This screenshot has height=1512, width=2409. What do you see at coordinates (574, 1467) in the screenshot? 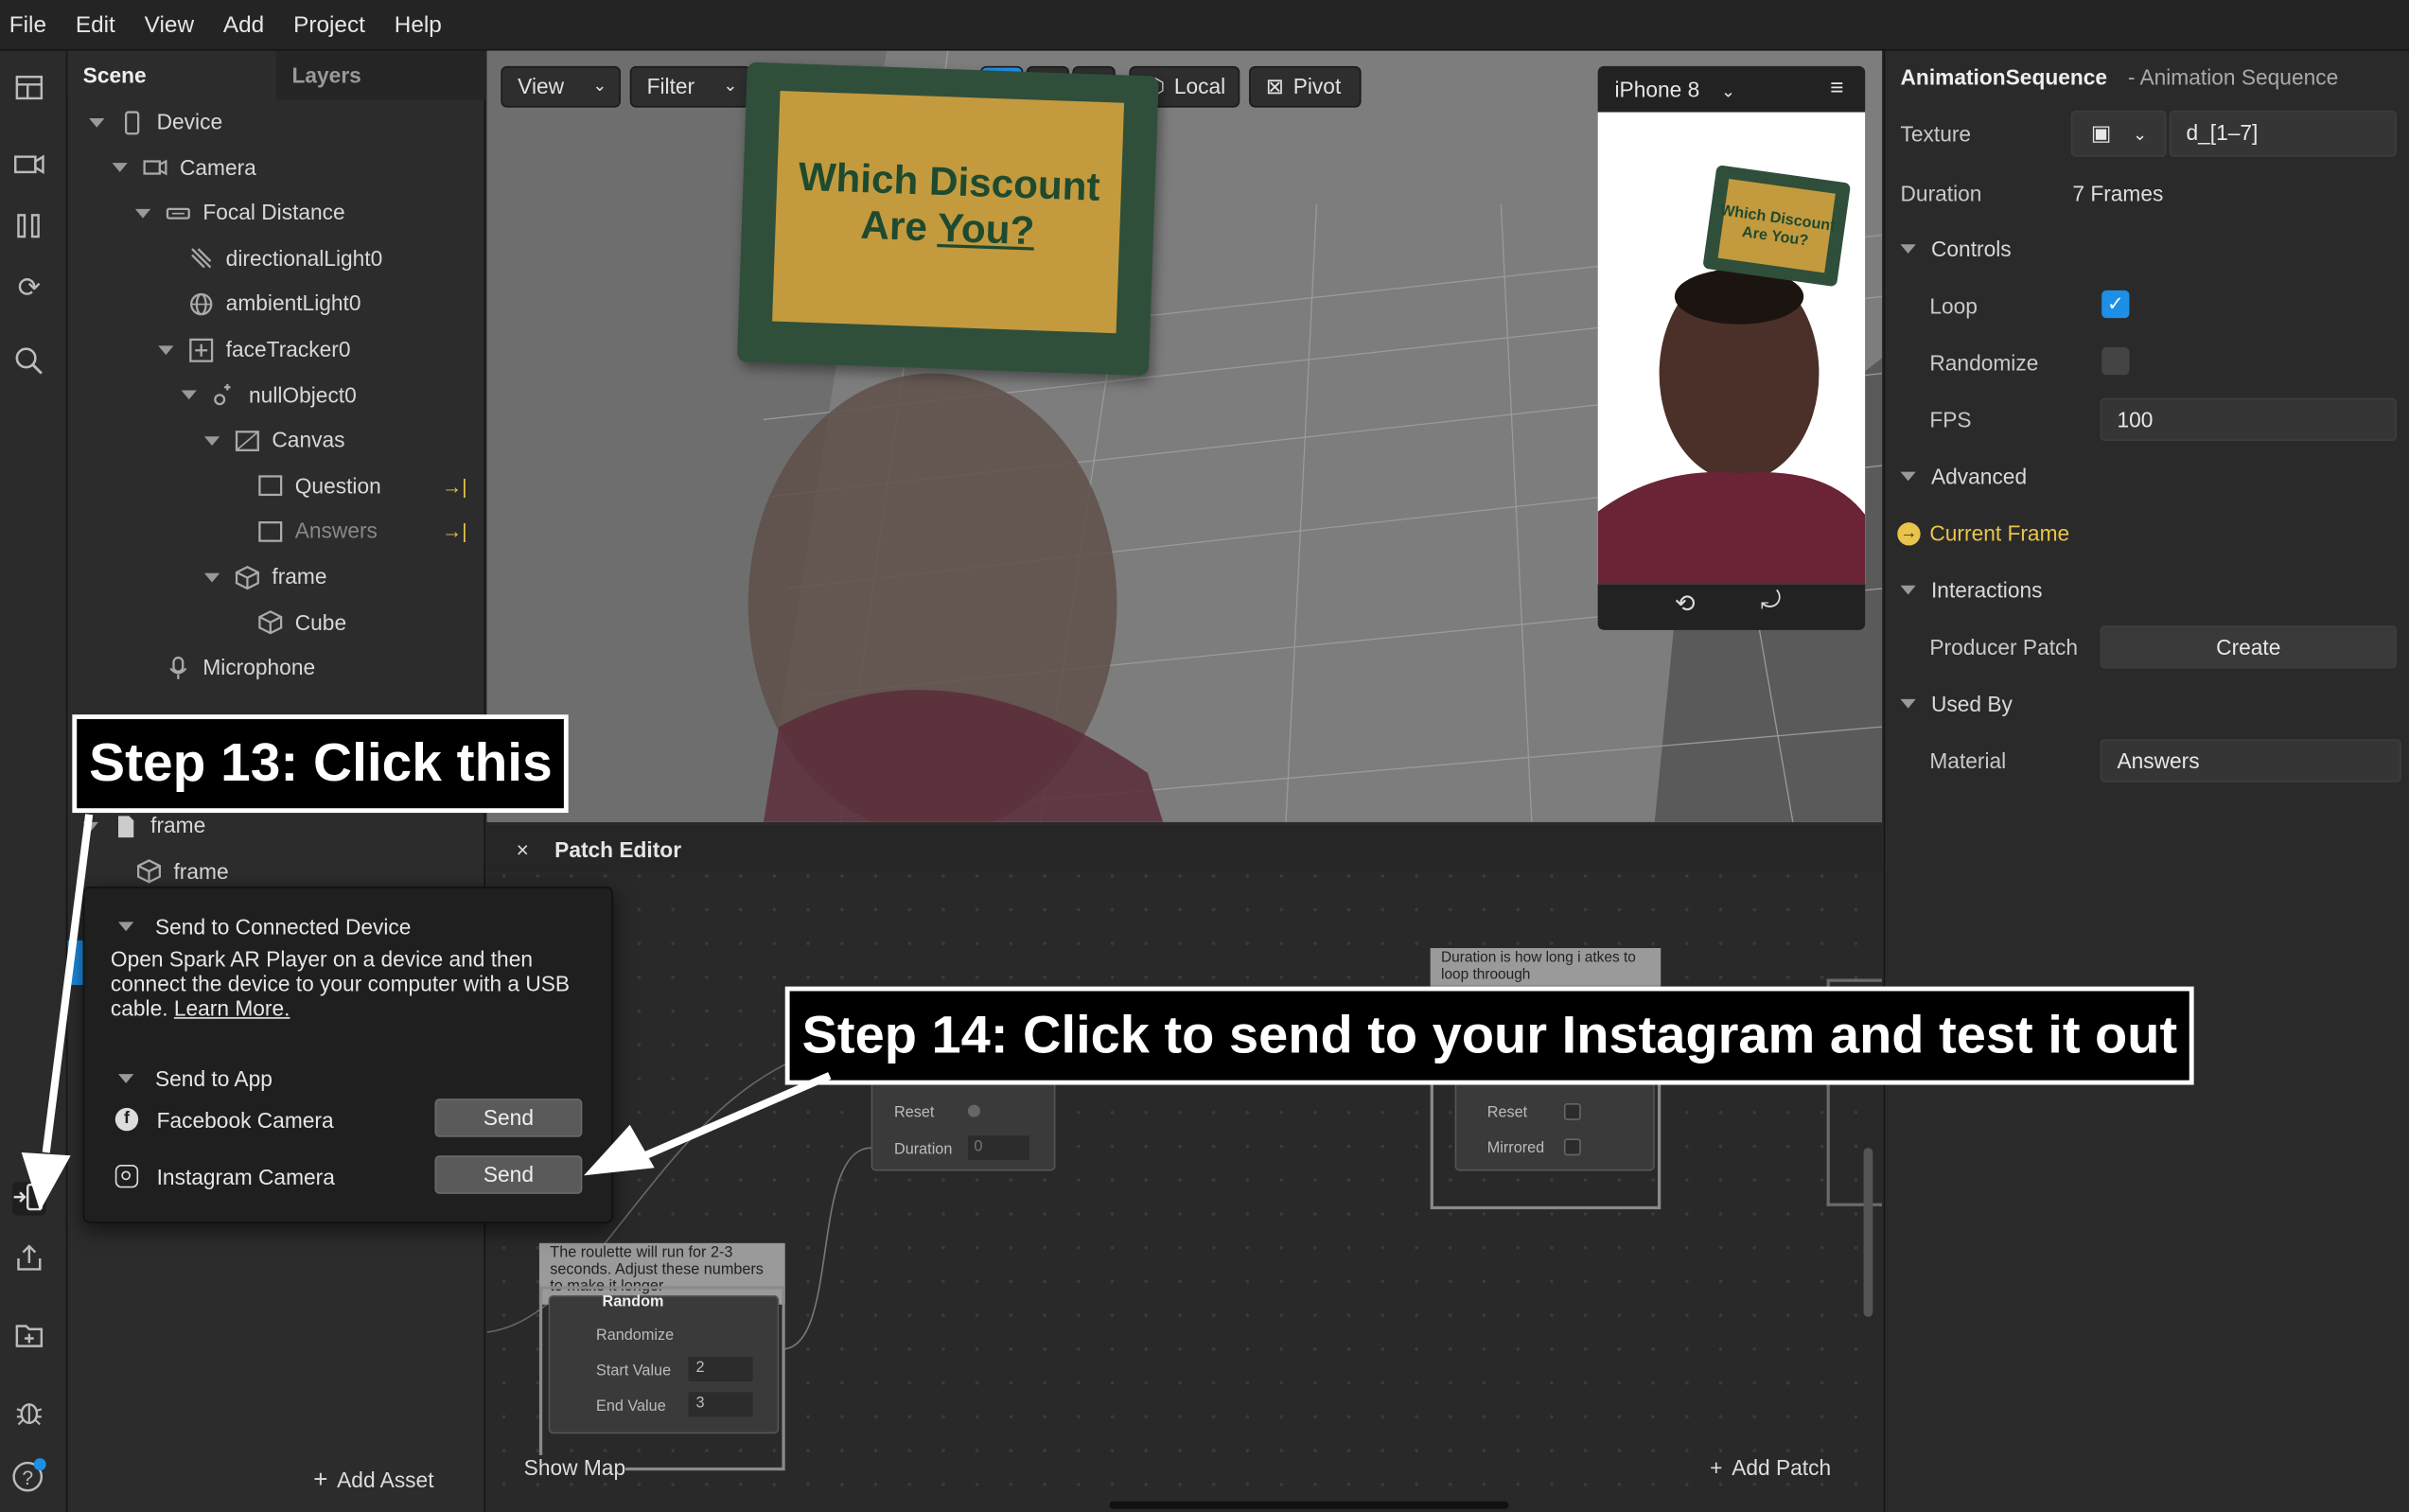
I see `show-map-button: Show Map` at bounding box center [574, 1467].